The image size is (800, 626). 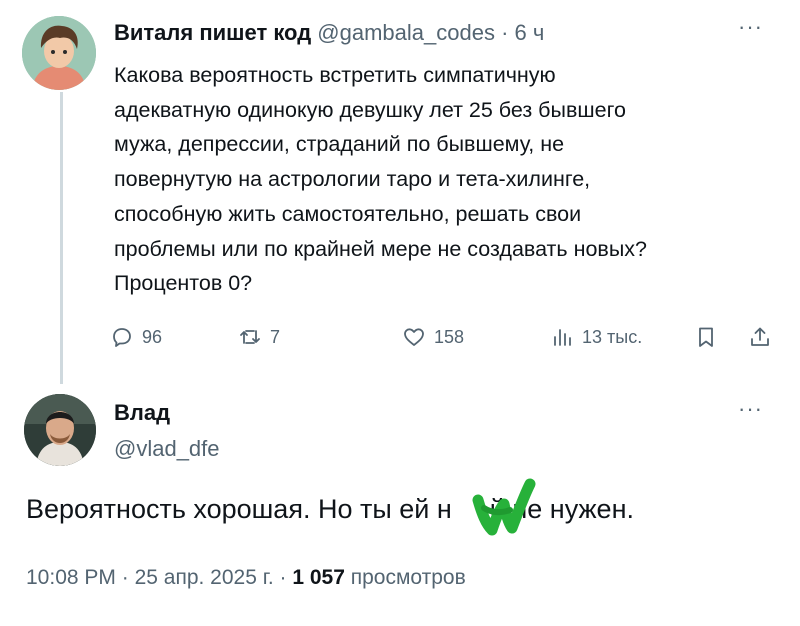 I want to click on bookmark-button, so click(x=706, y=337).